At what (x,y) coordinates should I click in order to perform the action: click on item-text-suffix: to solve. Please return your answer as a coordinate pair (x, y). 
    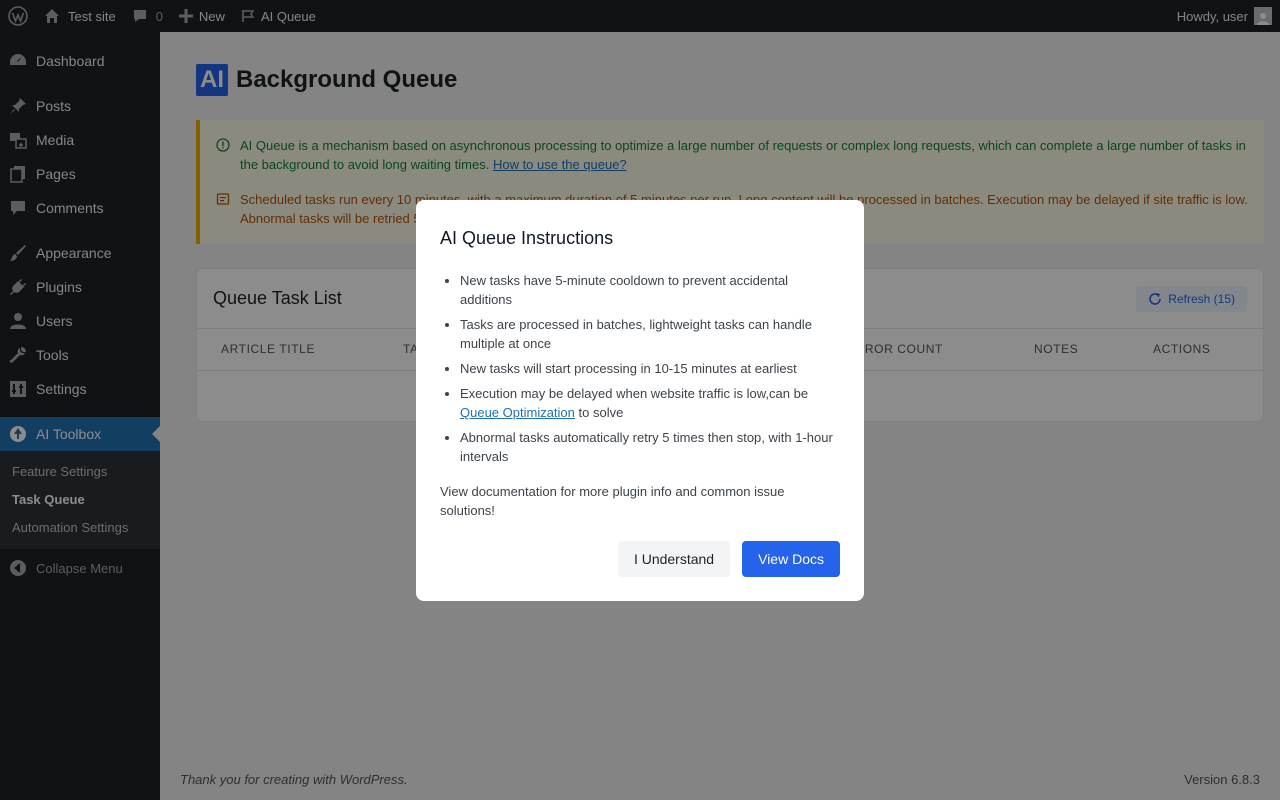
    Looking at the image, I should click on (599, 412).